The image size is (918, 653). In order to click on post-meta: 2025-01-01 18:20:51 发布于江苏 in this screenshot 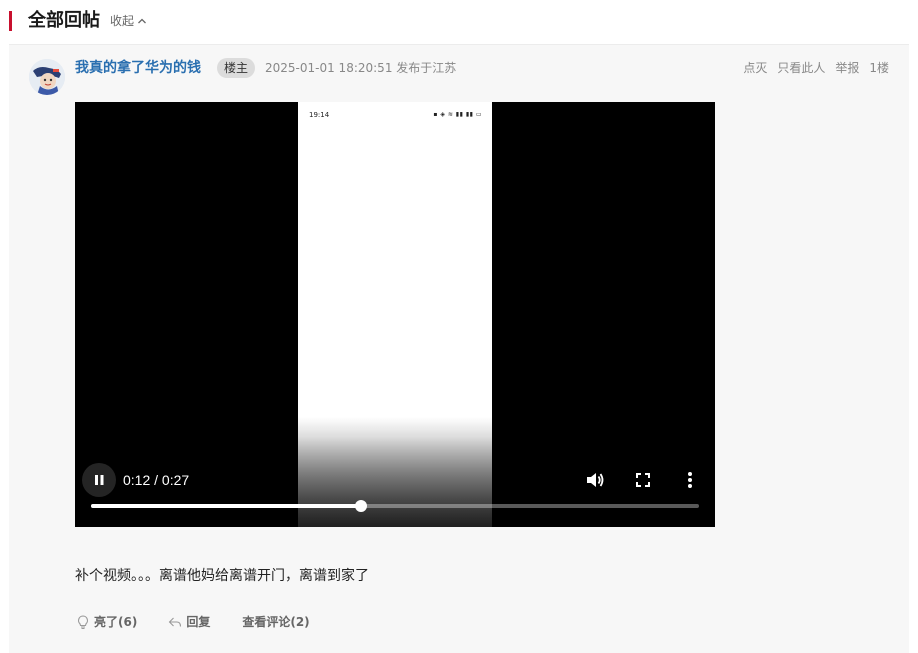, I will do `click(361, 68)`.